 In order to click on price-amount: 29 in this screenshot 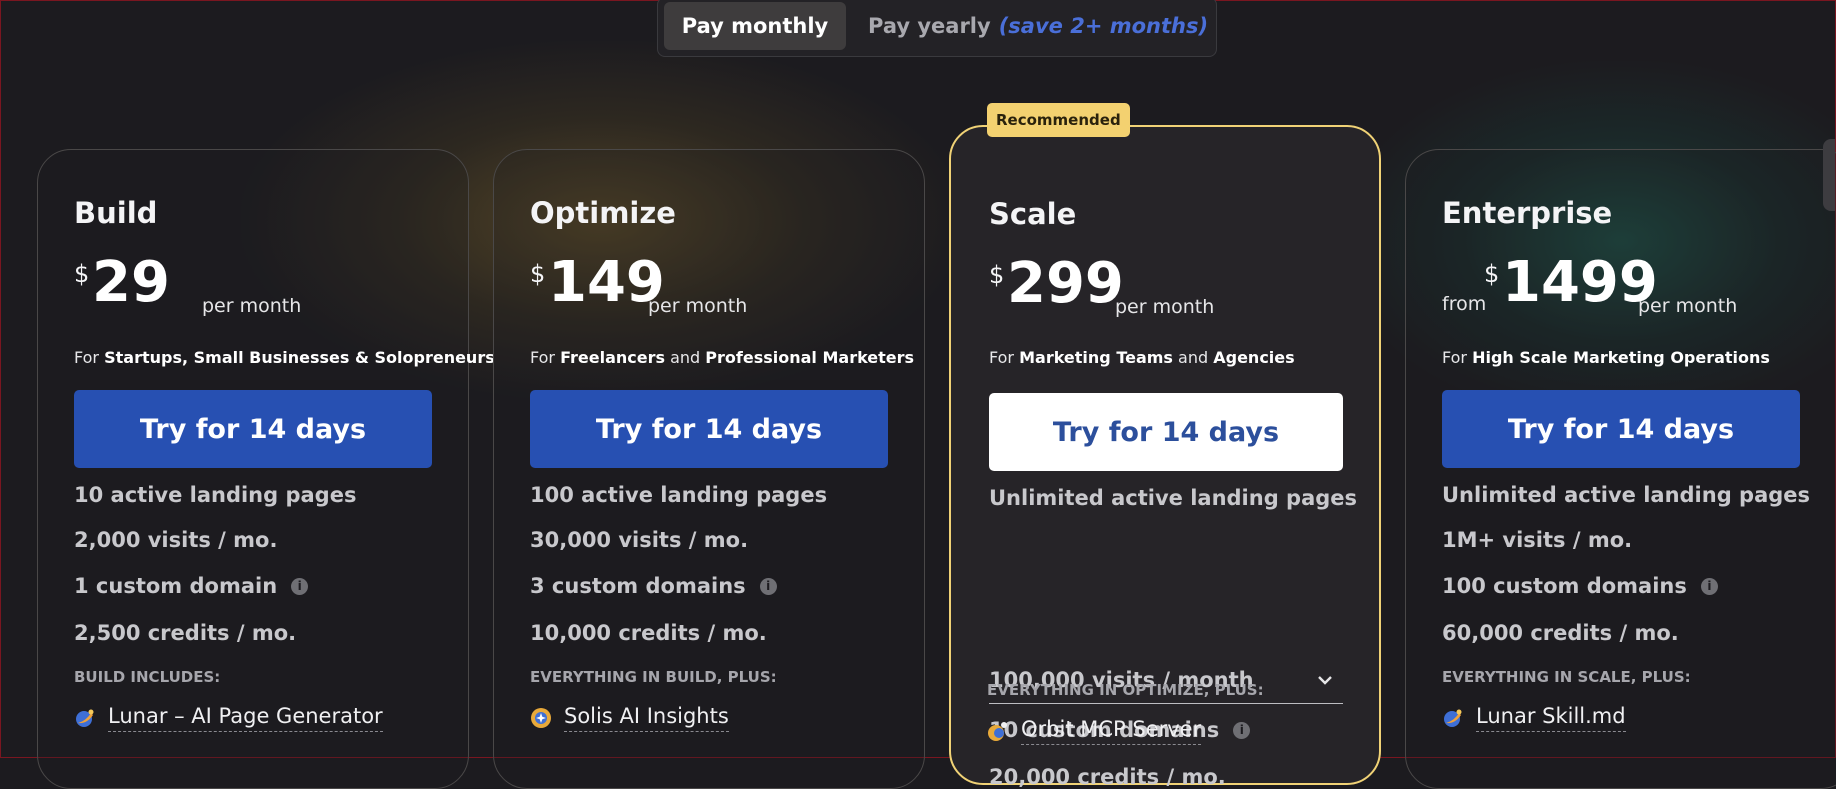, I will do `click(131, 282)`.